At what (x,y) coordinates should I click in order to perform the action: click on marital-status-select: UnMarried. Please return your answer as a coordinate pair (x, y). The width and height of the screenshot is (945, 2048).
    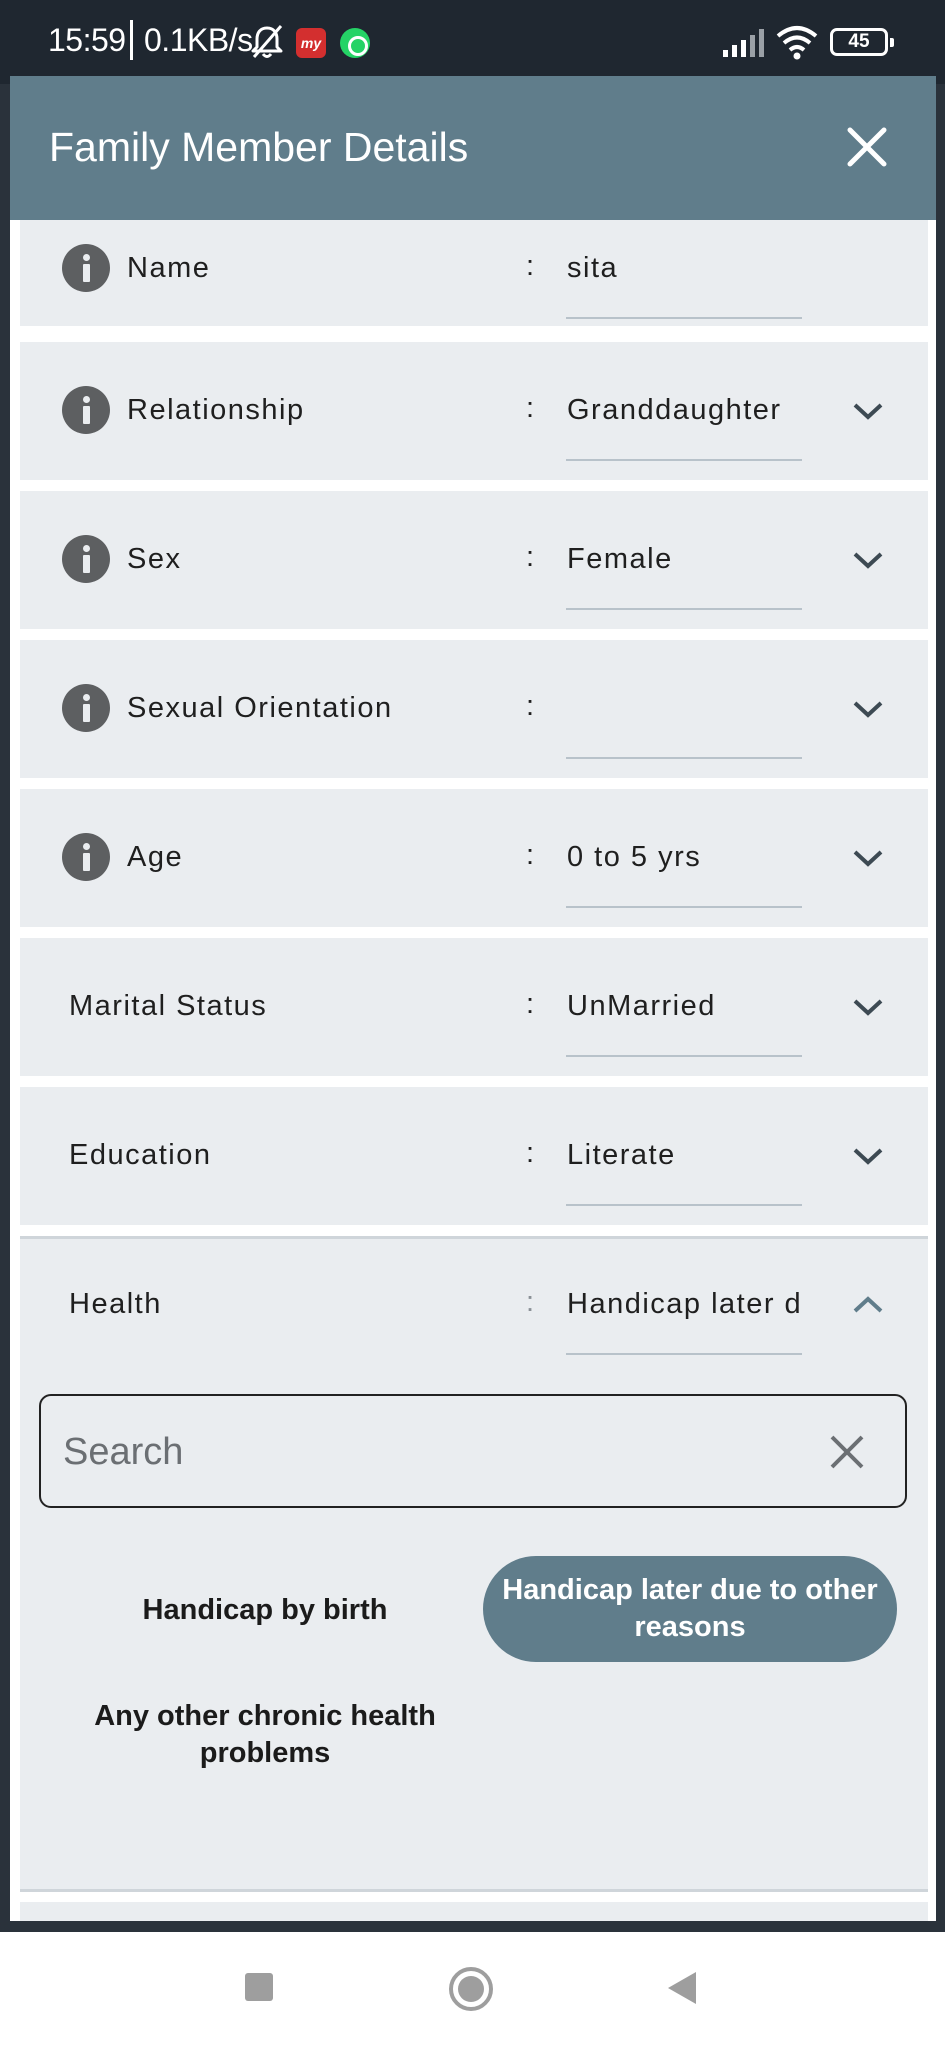
    Looking at the image, I should click on (684, 1006).